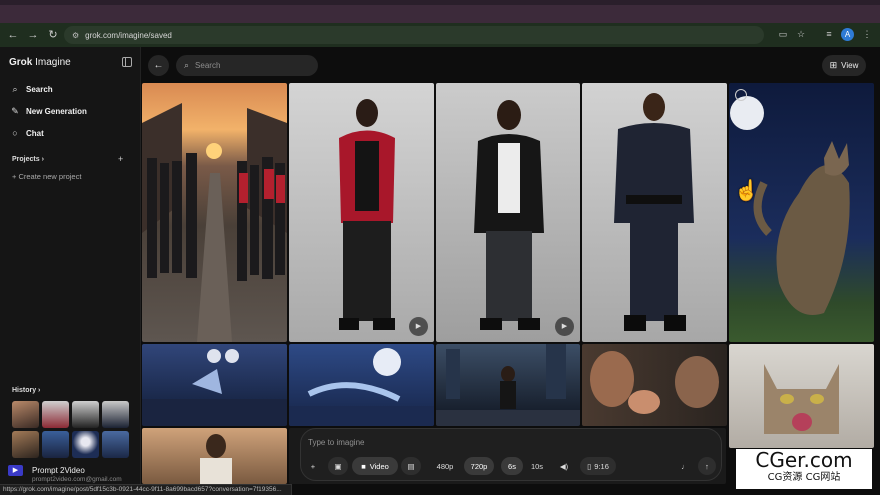 This screenshot has height=495, width=880. Describe the element at coordinates (77, 479) in the screenshot. I see `account-email: prompt2video.com@gmail.com` at that location.